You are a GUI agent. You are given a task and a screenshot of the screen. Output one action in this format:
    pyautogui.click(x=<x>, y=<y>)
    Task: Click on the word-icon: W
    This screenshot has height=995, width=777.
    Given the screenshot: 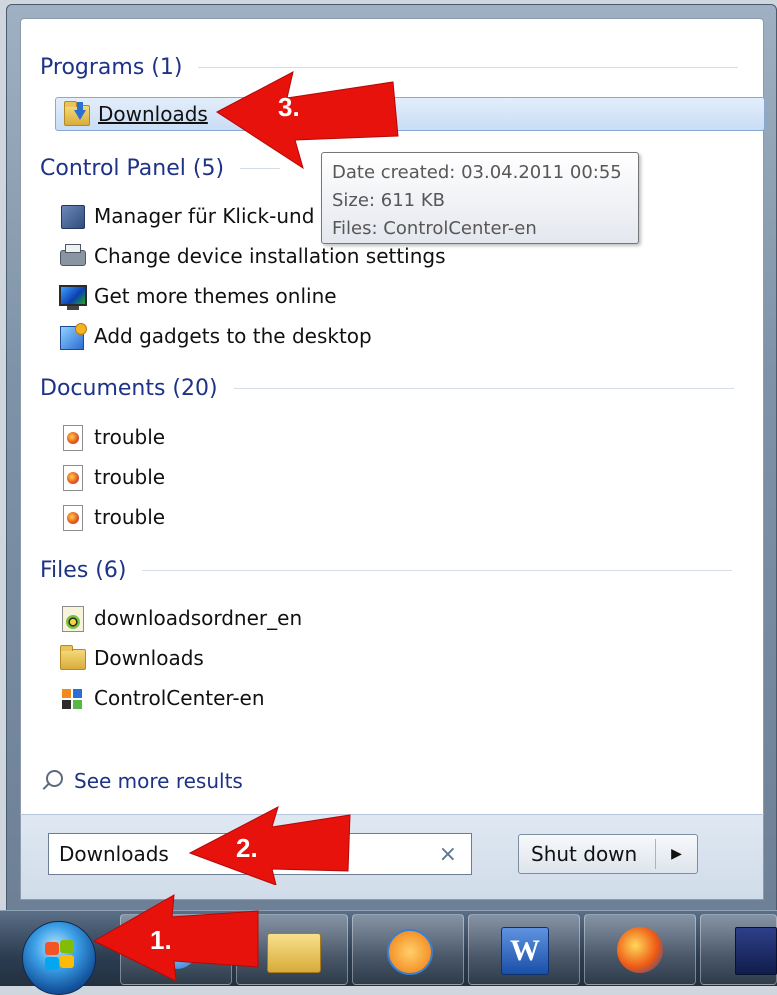 What is the action you would take?
    pyautogui.click(x=525, y=951)
    